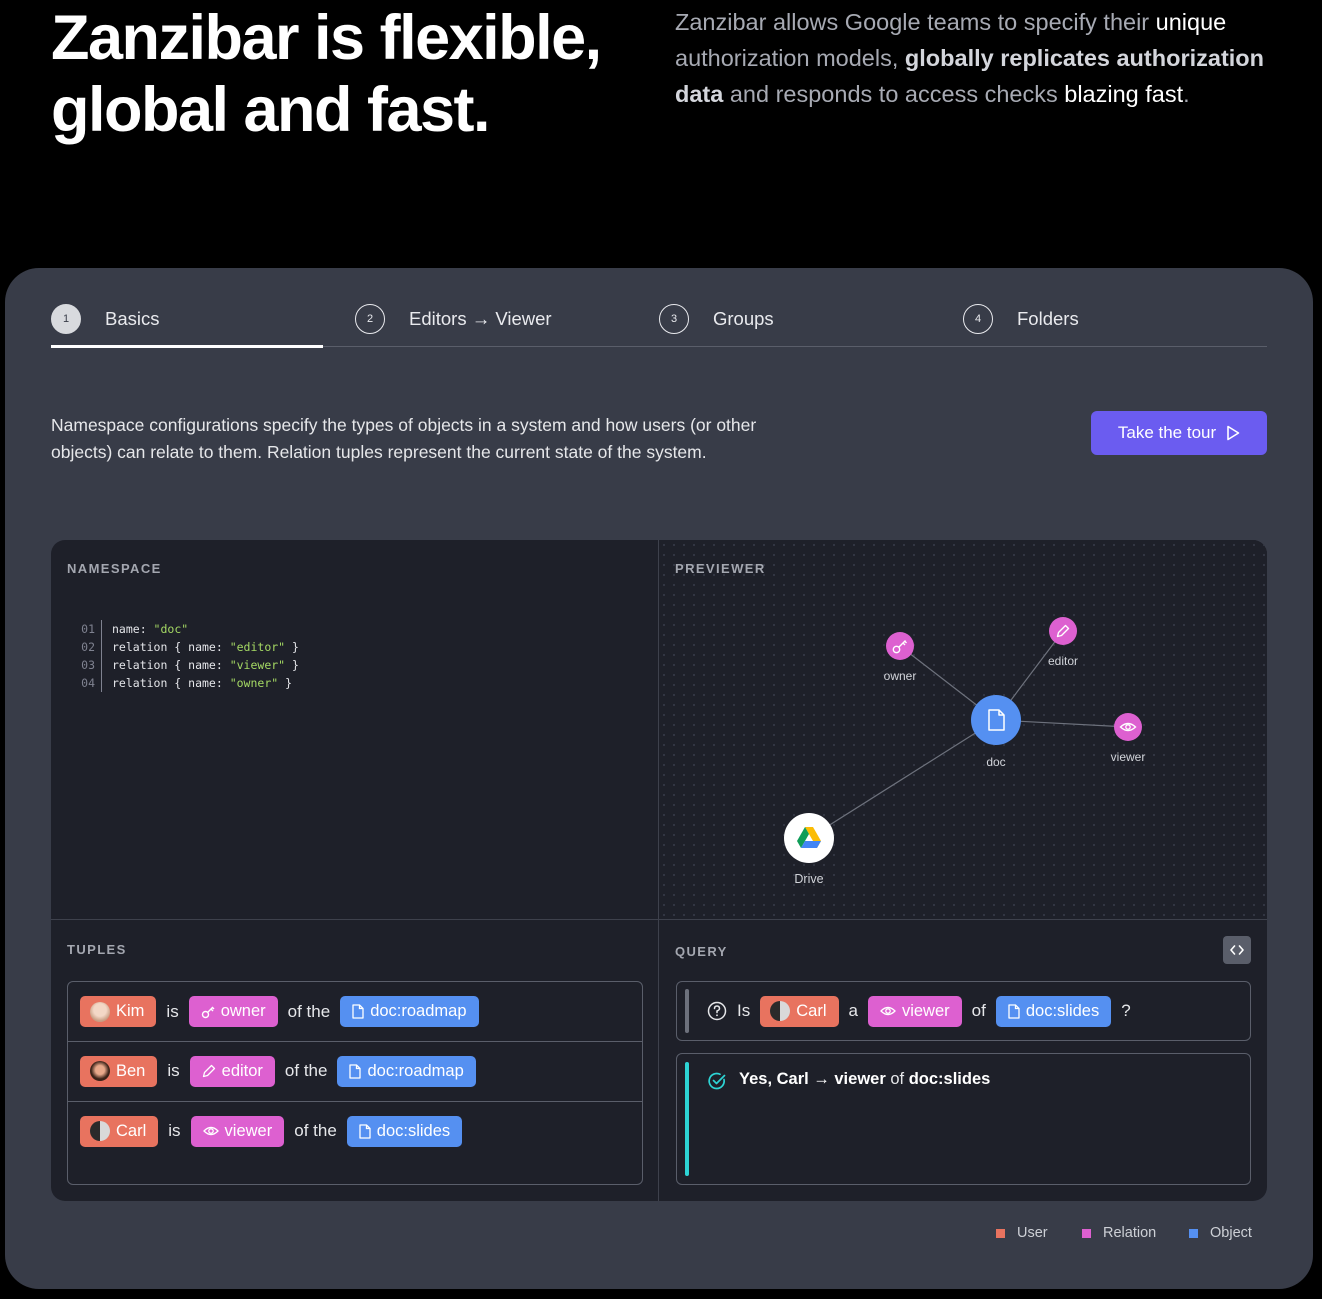 The image size is (1322, 1299). What do you see at coordinates (132, 318) in the screenshot?
I see `tab-label: Basics` at bounding box center [132, 318].